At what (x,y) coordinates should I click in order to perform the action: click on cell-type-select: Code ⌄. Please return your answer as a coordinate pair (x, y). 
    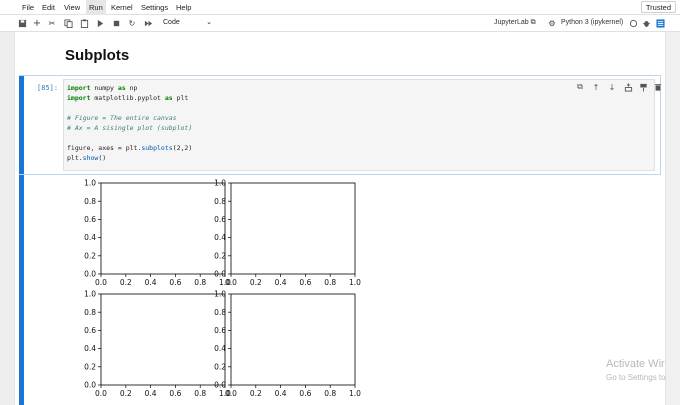
    Looking at the image, I should click on (187, 23).